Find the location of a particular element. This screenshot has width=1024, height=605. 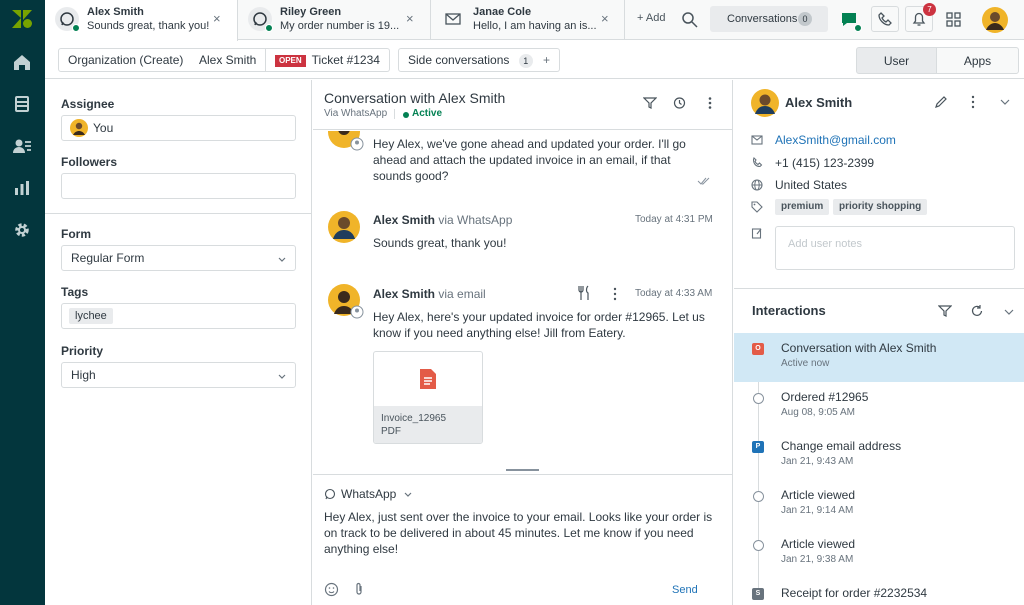

tab-riley-green: Riley Green My order number is 19... × is located at coordinates (334, 20).